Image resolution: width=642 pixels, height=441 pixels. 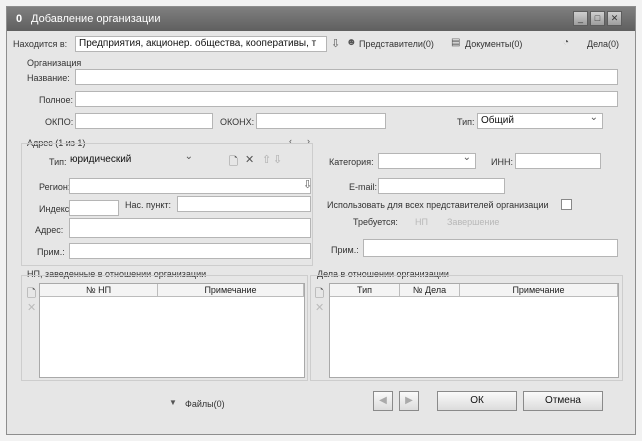 I want to click on minimize-icon: _, so click(x=580, y=18).